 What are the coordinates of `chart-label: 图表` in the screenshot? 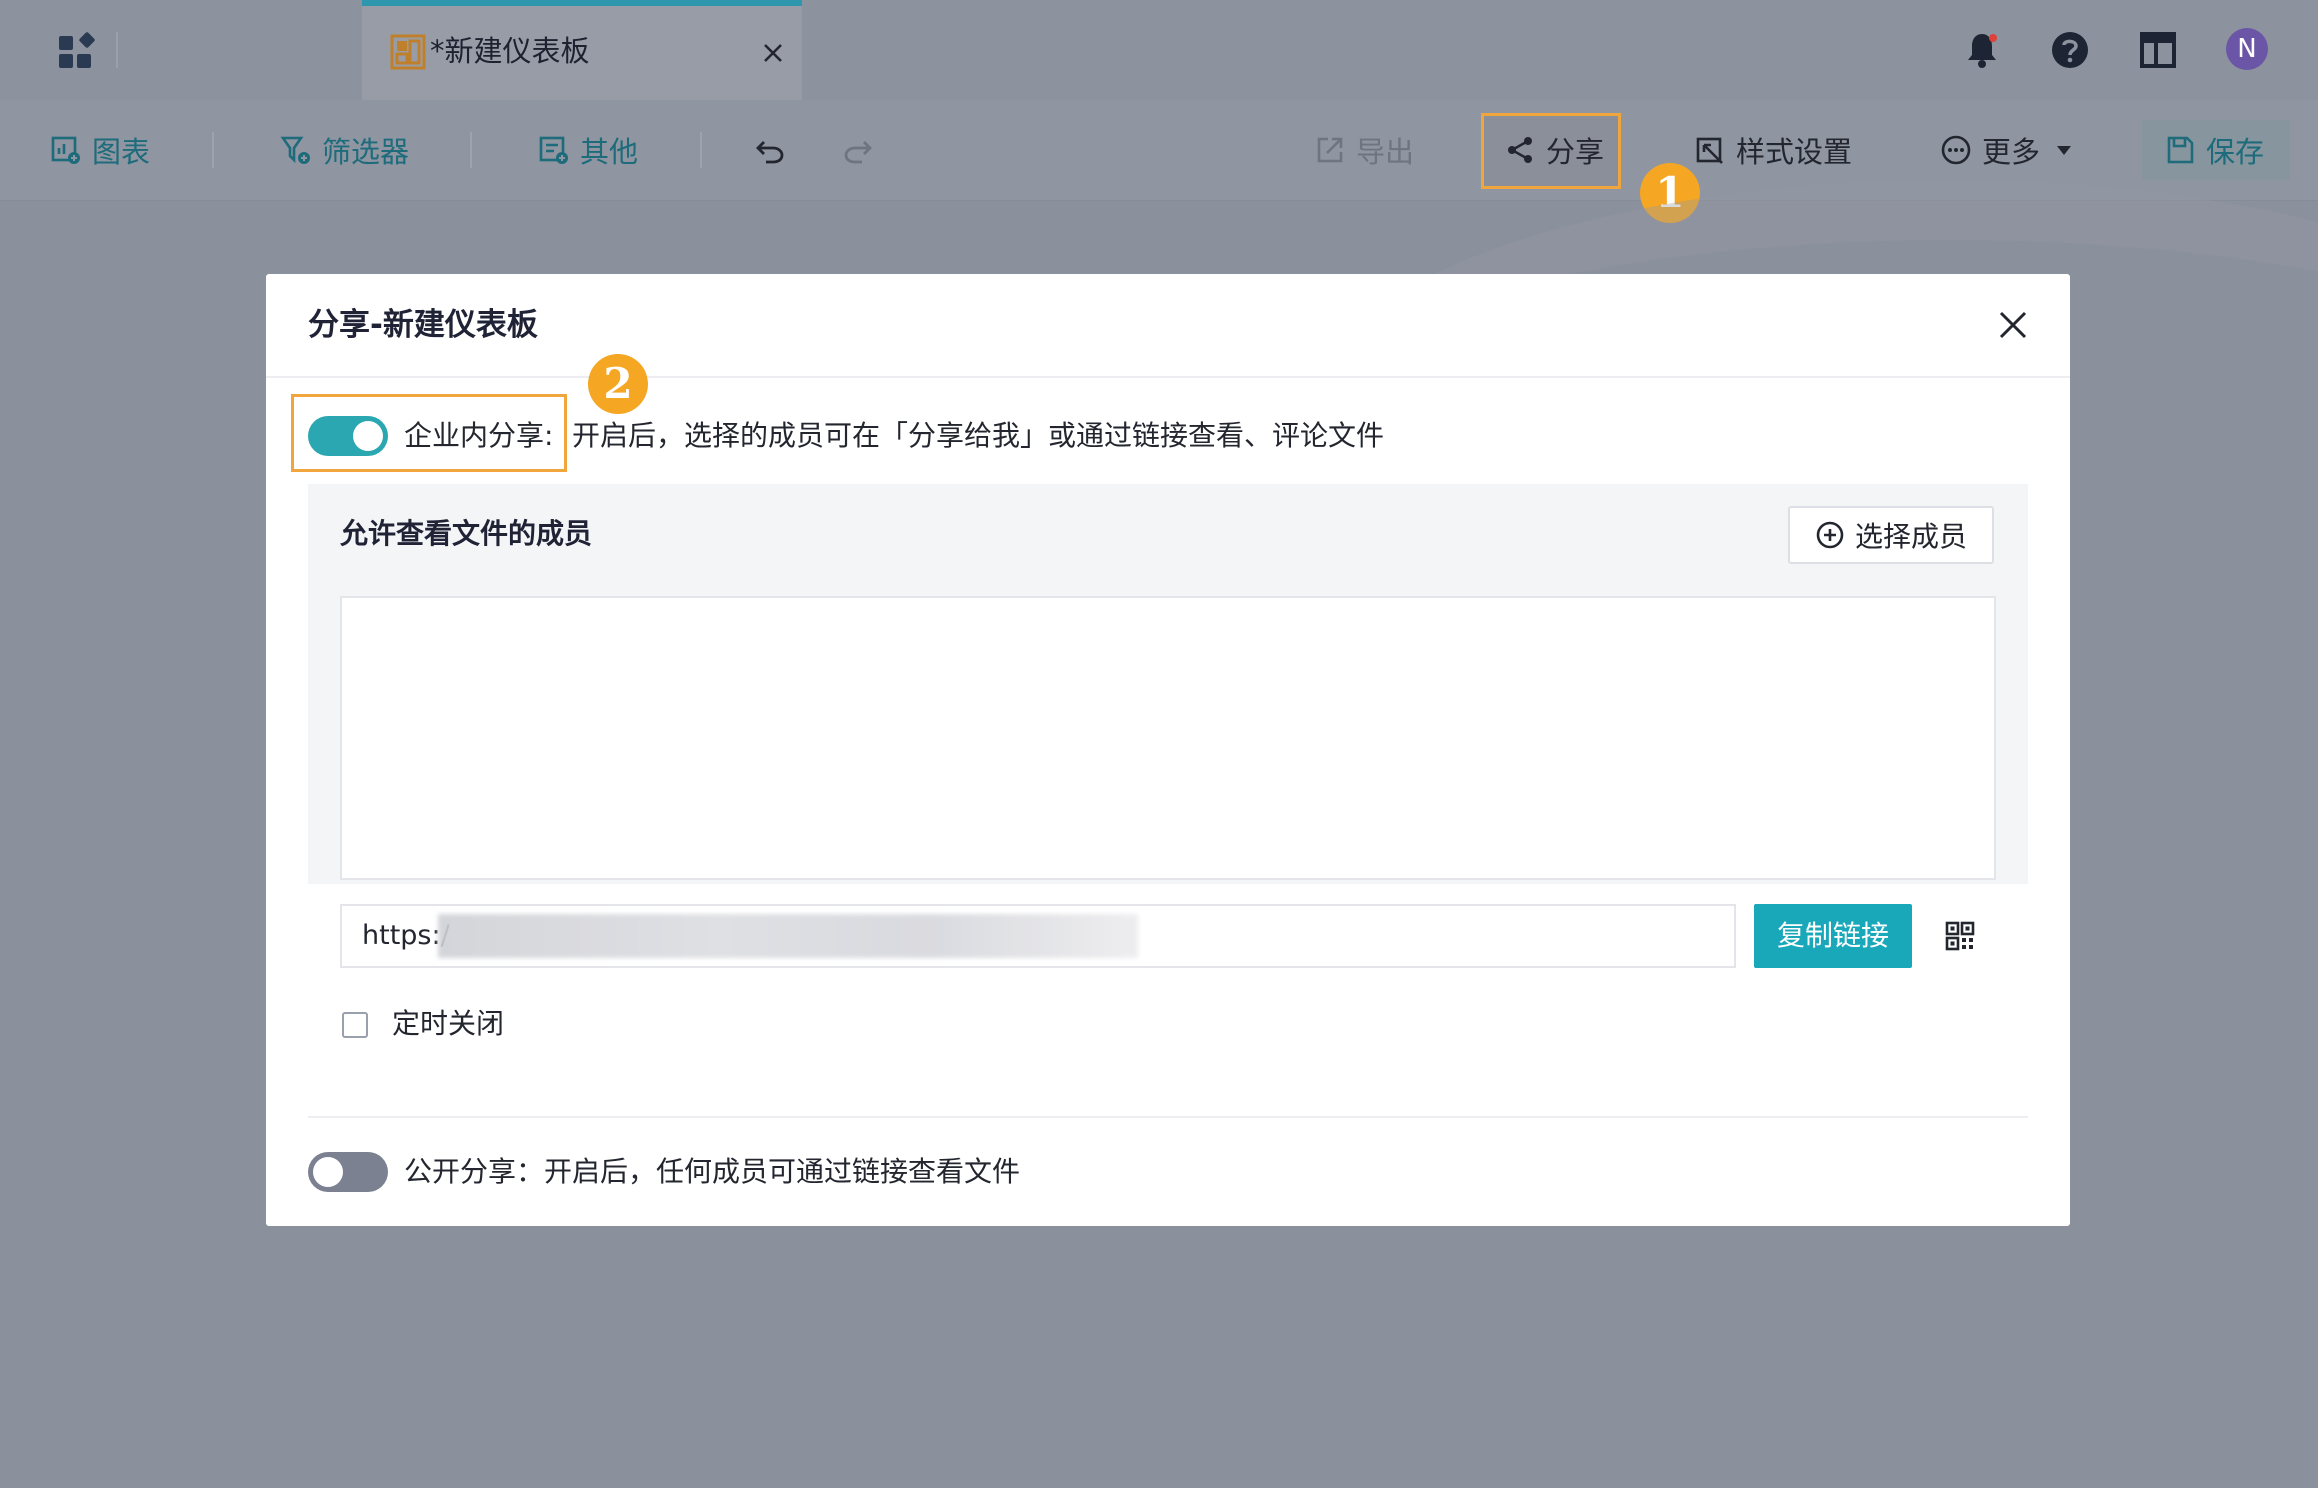 It's located at (121, 152).